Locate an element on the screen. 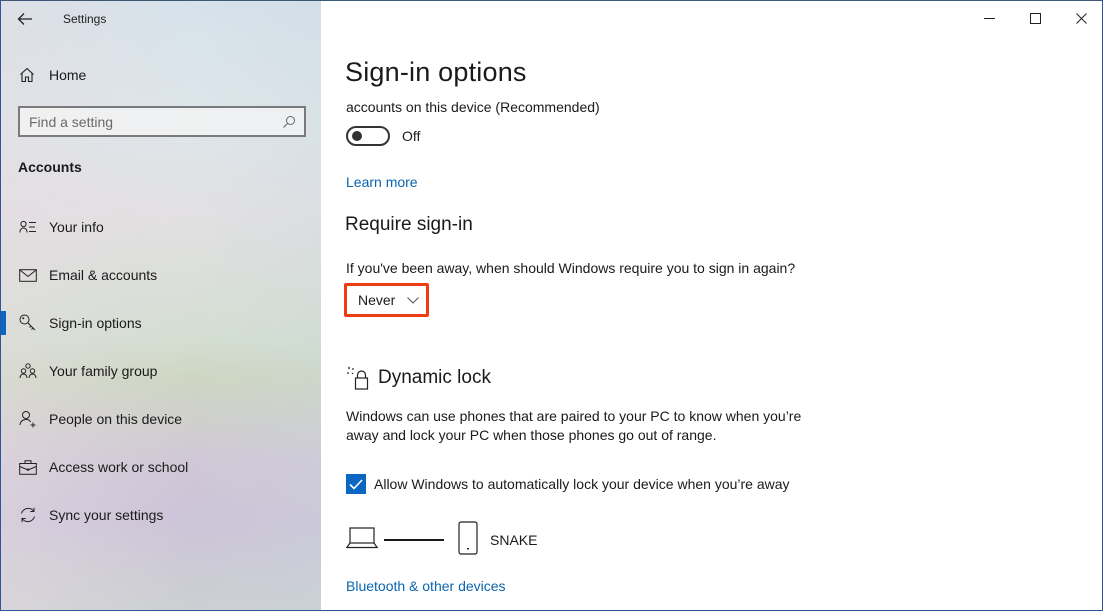 This screenshot has width=1103, height=611. back-button is located at coordinates (25, 19).